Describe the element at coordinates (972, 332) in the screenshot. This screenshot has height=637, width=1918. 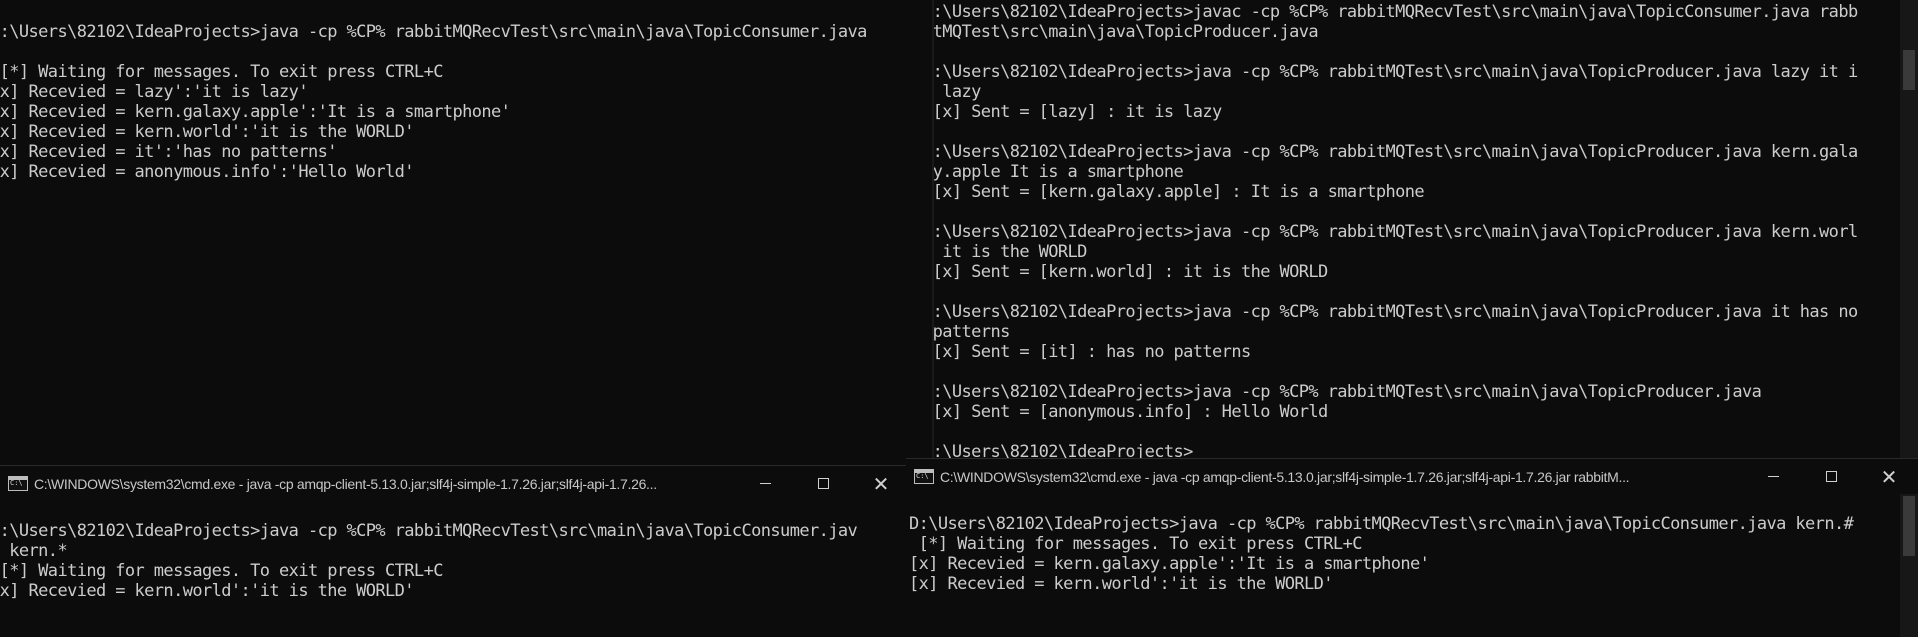
I see `console-line: patterns` at that location.